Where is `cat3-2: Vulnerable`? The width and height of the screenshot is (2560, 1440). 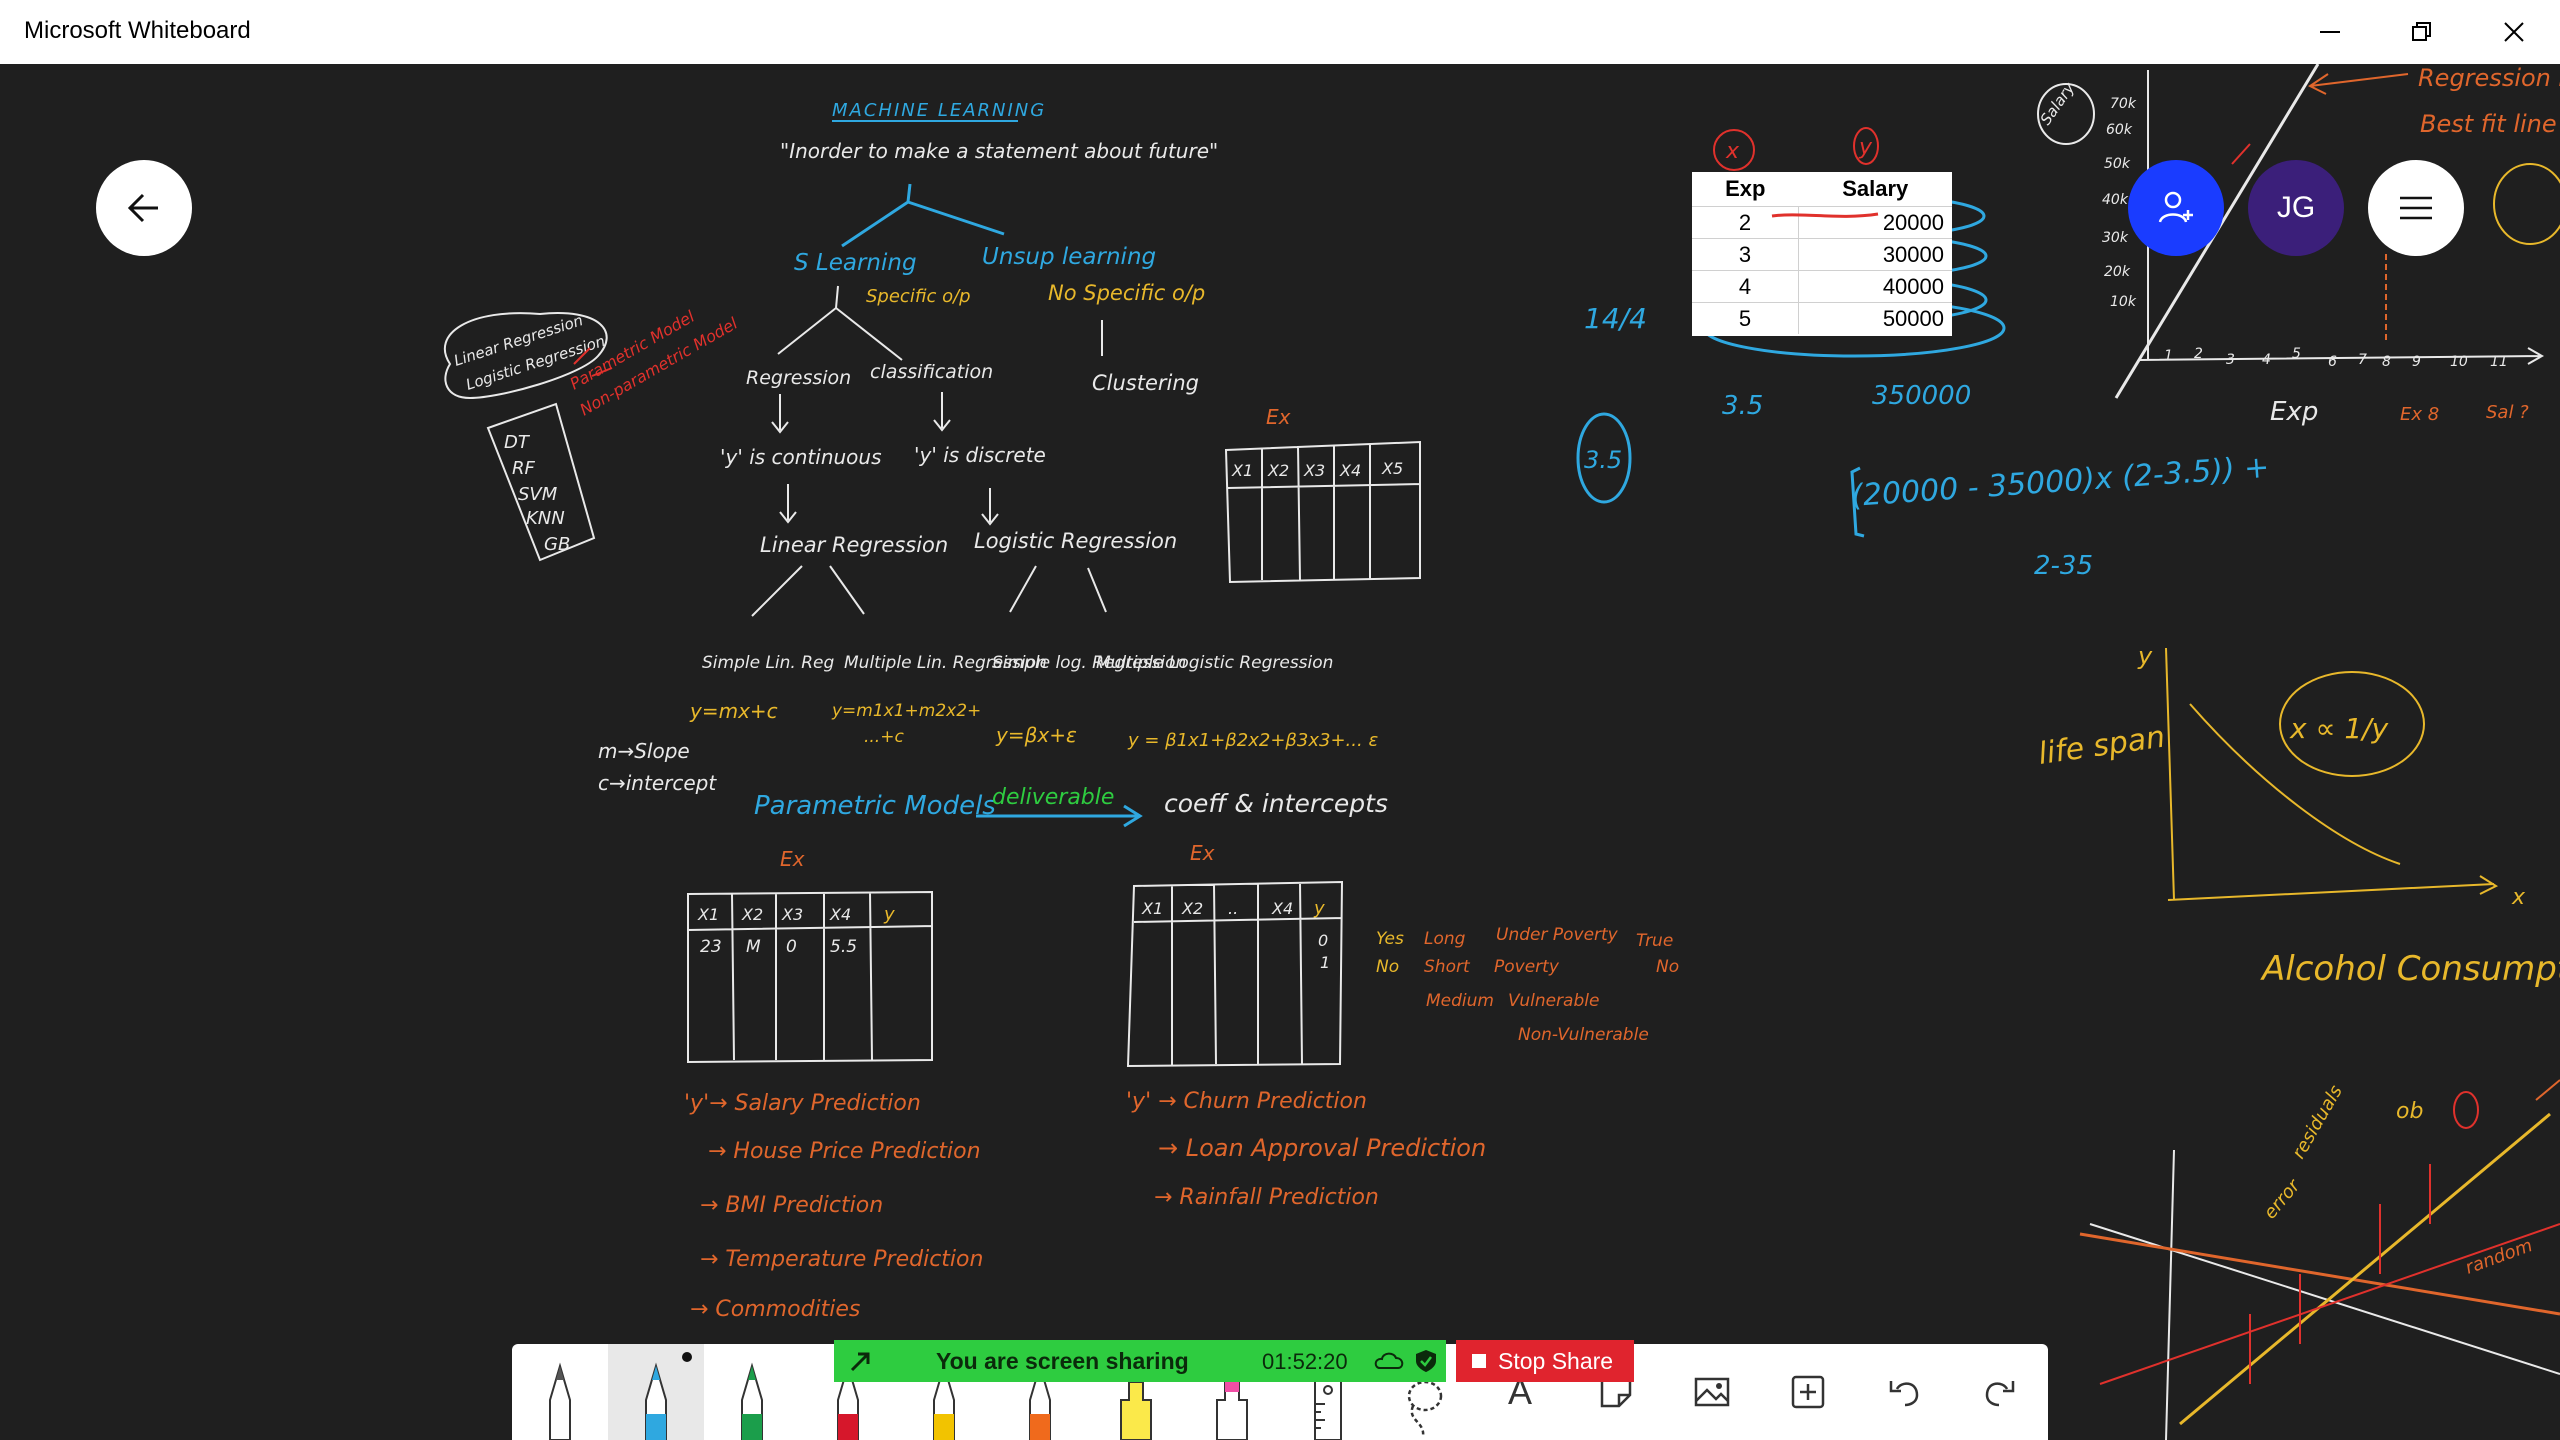 cat3-2: Vulnerable is located at coordinates (1553, 1001).